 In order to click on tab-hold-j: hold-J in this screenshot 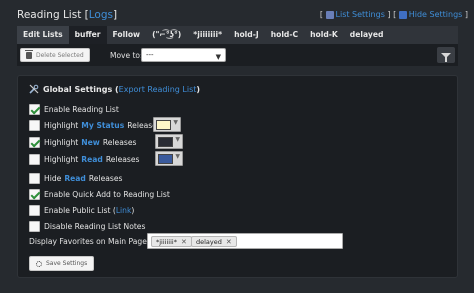, I will do `click(246, 35)`.